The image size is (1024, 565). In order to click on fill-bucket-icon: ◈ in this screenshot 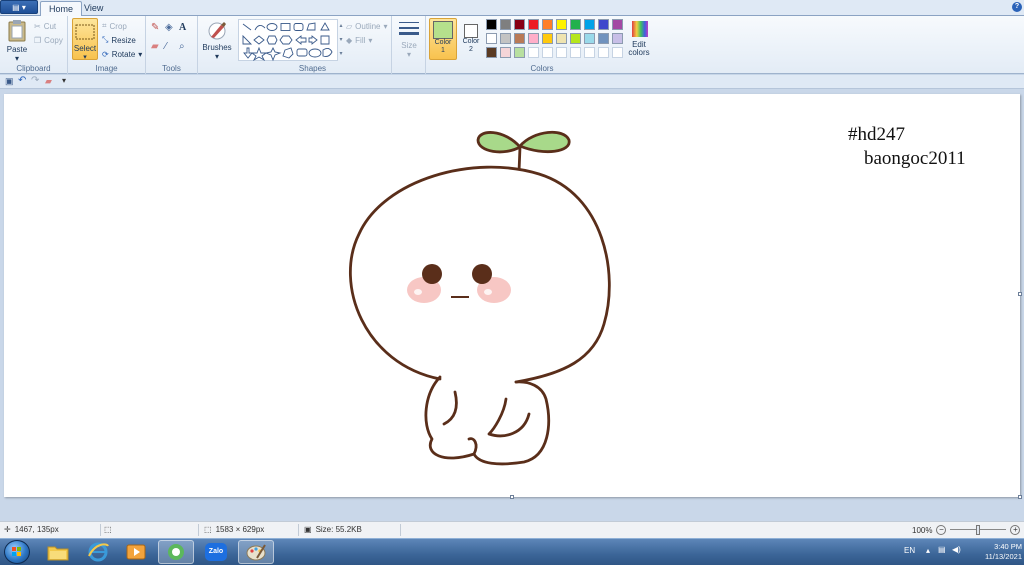, I will do `click(172, 27)`.